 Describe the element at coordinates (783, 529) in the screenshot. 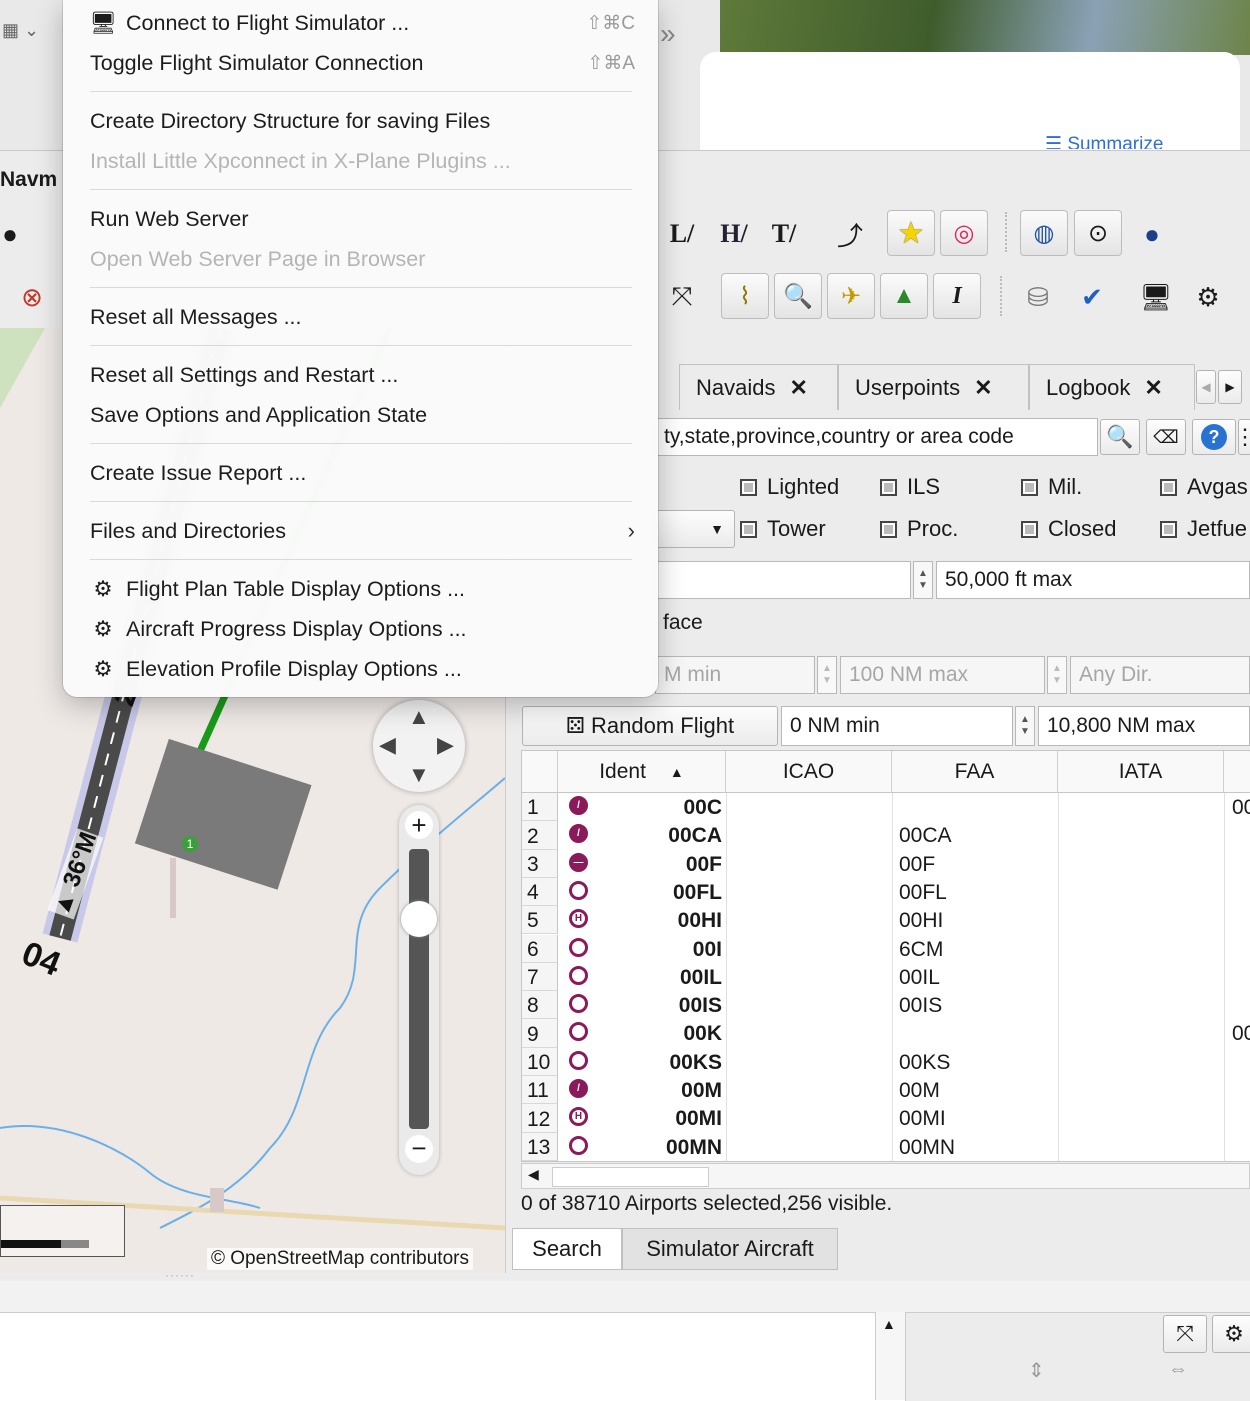

I see `checkbox-tower: Tower` at that location.